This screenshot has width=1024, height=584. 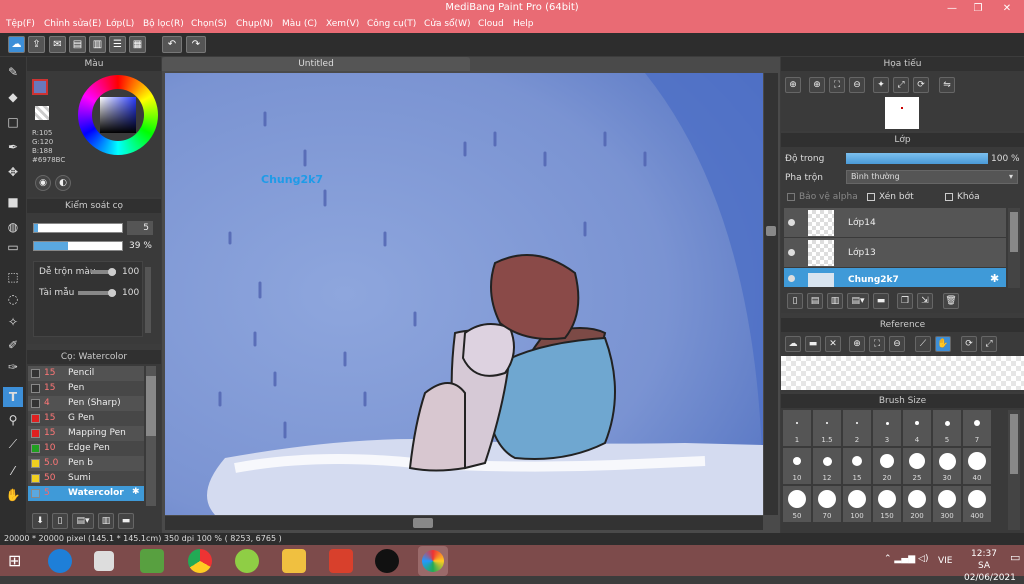 What do you see at coordinates (857, 504) in the screenshot?
I see `brush-size-cell: 100` at bounding box center [857, 504].